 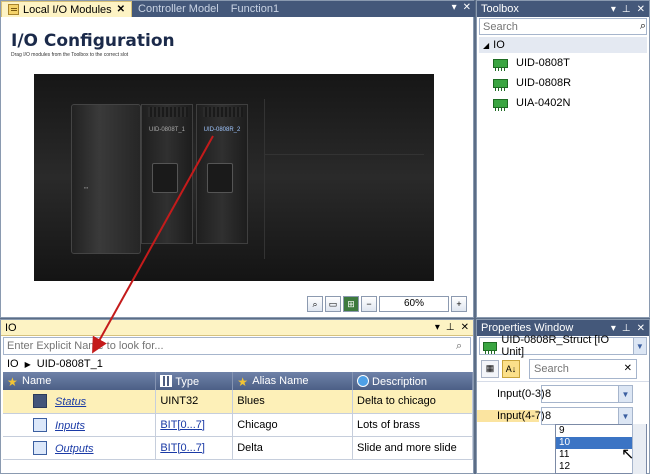 I want to click on properties-search-input, so click(x=579, y=368).